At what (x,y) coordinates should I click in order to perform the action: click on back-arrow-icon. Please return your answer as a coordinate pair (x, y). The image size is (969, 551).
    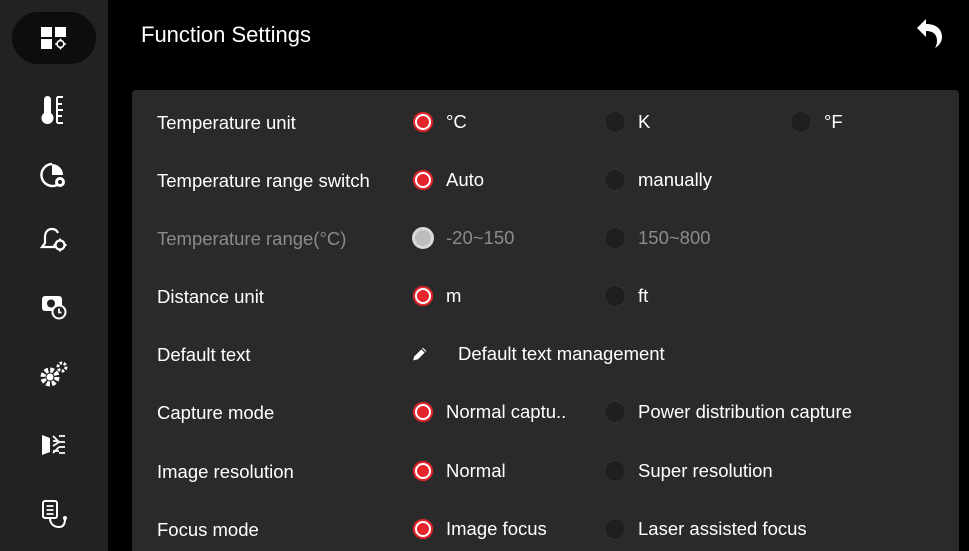
    Looking at the image, I should click on (929, 33).